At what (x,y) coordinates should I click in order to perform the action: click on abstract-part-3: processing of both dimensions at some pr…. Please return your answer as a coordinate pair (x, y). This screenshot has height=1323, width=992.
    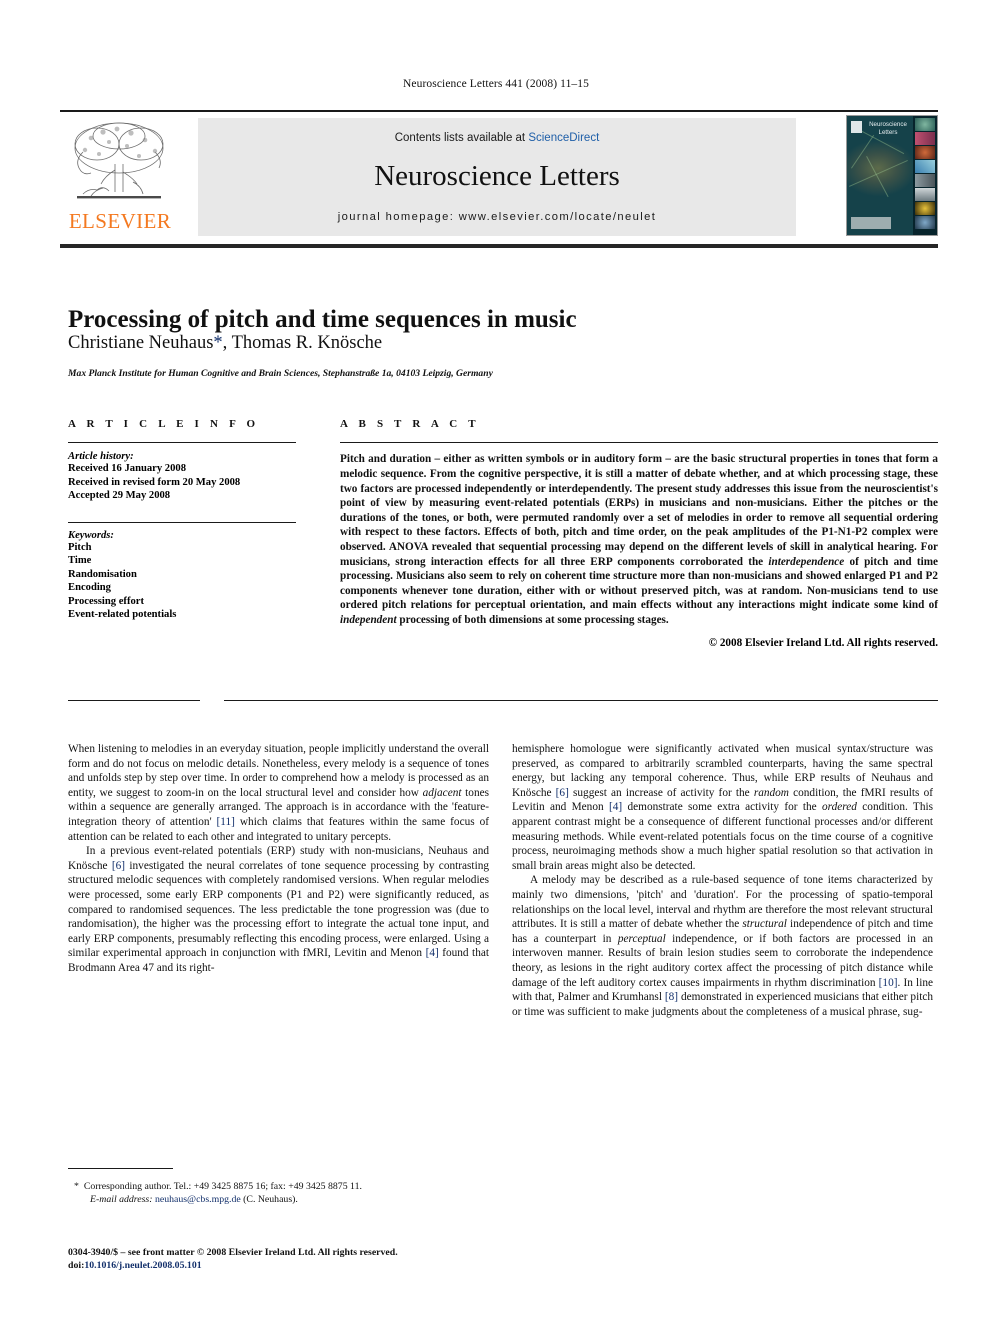
    Looking at the image, I should click on (532, 619).